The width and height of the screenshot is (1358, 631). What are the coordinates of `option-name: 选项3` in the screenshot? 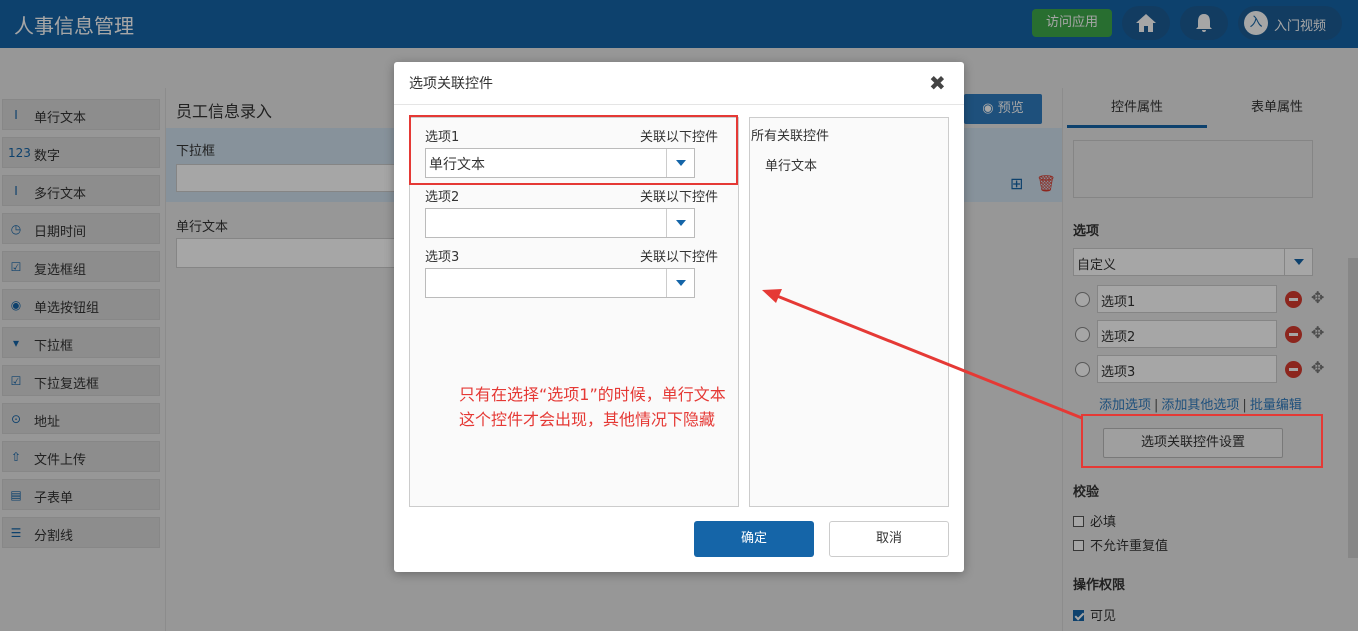 It's located at (442, 257).